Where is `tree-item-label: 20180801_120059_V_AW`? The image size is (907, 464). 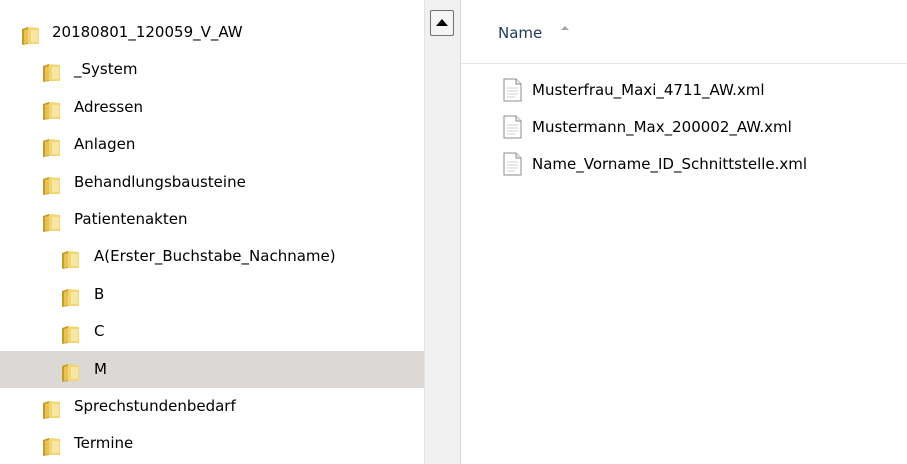 tree-item-label: 20180801_120059_V_AW is located at coordinates (147, 32).